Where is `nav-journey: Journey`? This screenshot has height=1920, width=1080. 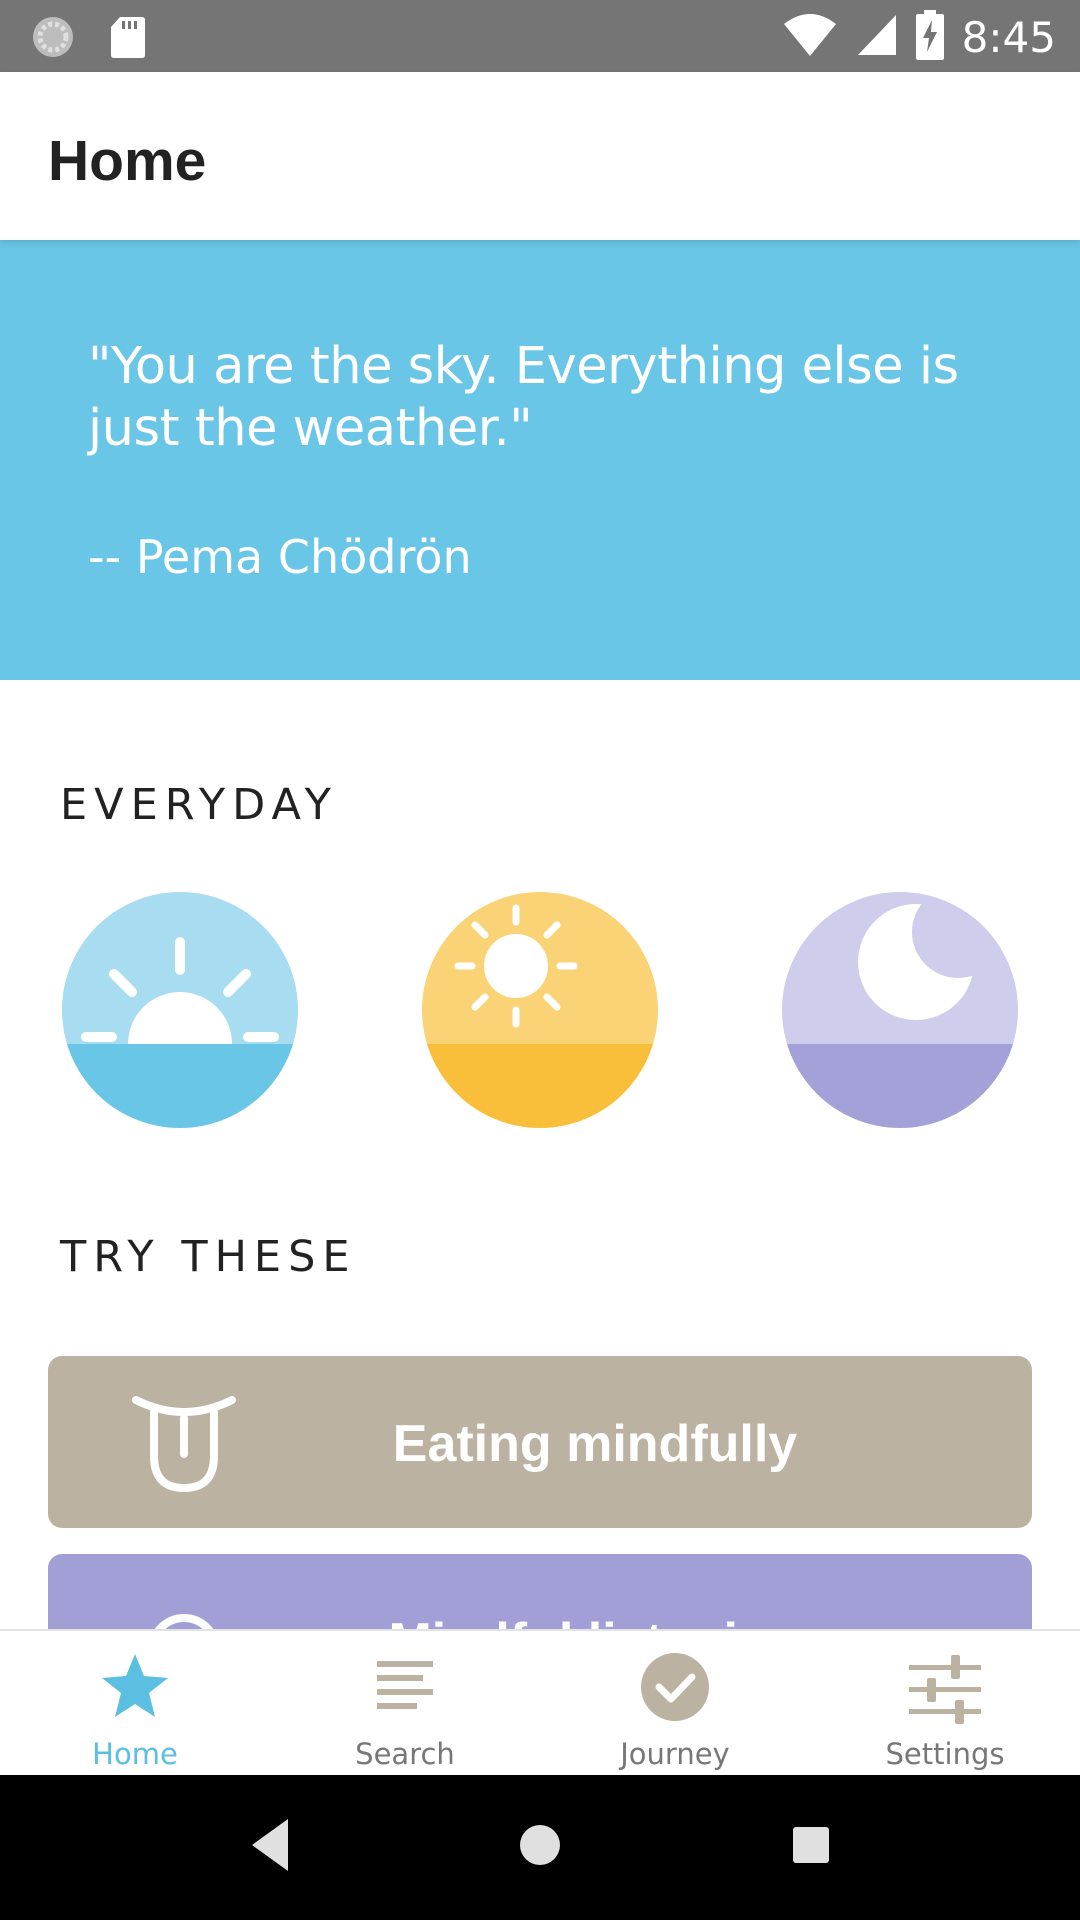
nav-journey: Journey is located at coordinates (675, 1703).